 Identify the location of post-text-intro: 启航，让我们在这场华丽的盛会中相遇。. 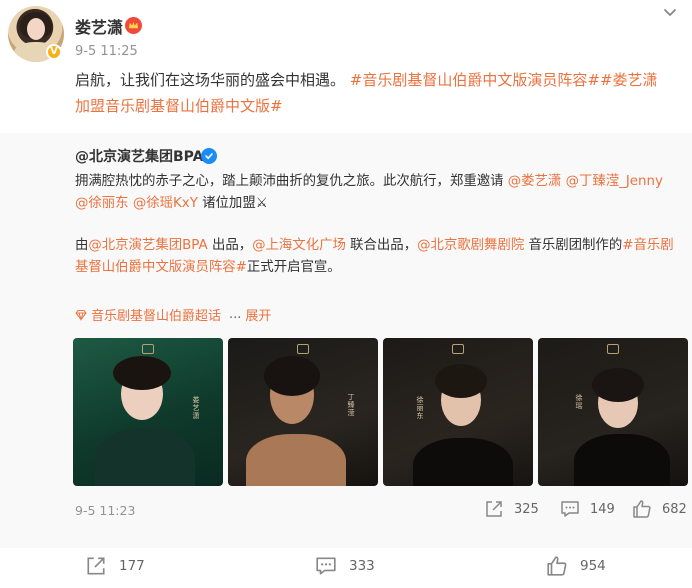
(210, 80).